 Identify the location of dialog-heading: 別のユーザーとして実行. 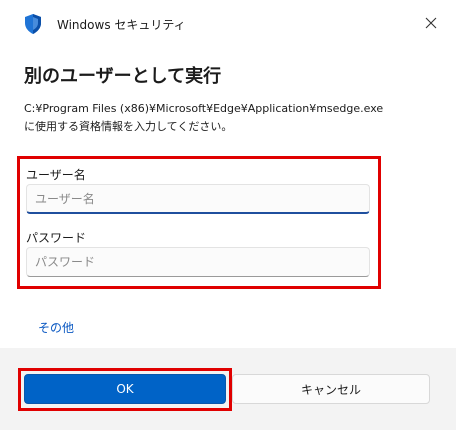
(123, 76).